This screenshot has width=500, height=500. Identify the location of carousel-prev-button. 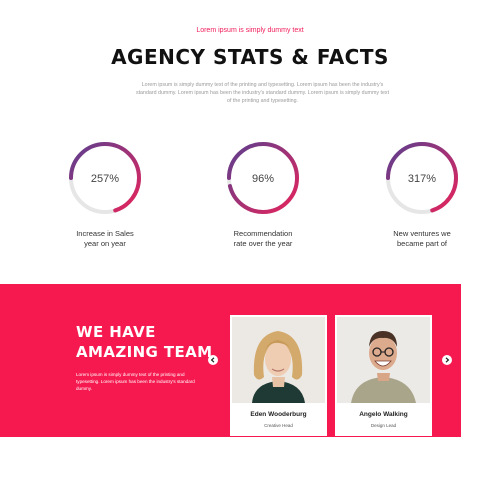
(213, 360).